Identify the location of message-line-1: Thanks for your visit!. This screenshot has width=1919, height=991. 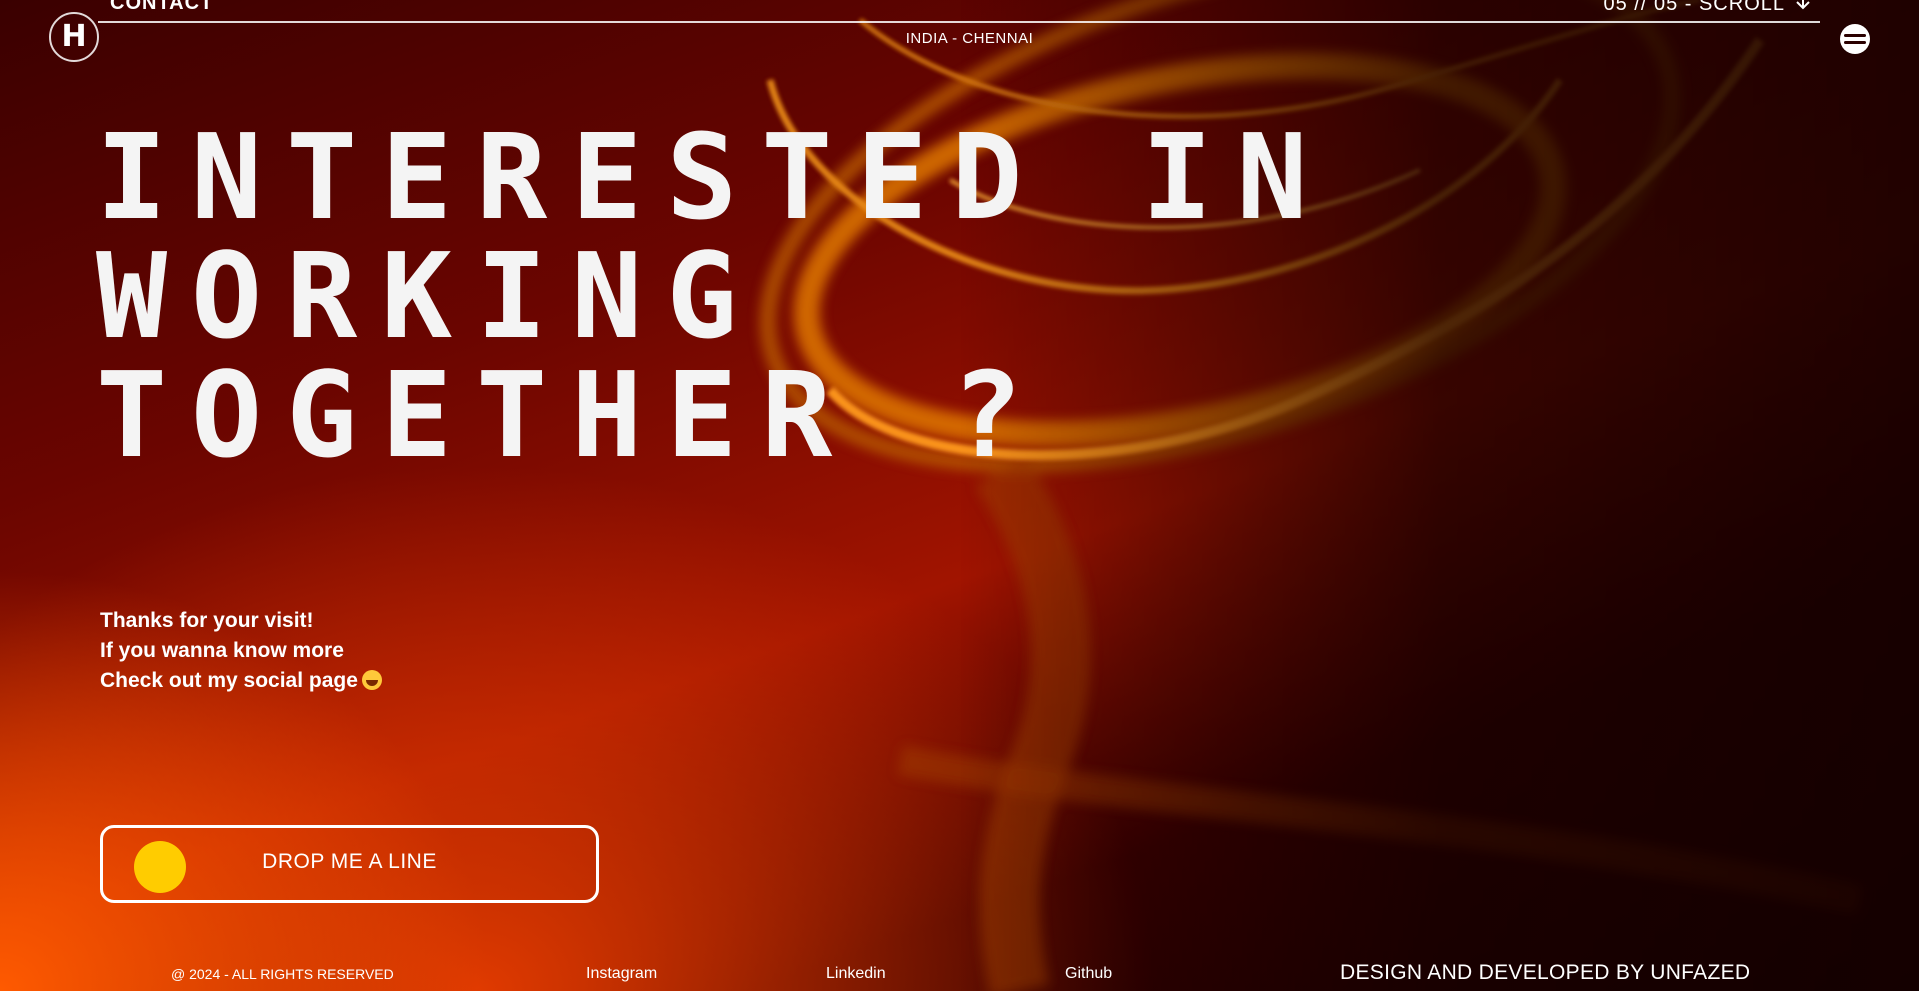
(207, 620).